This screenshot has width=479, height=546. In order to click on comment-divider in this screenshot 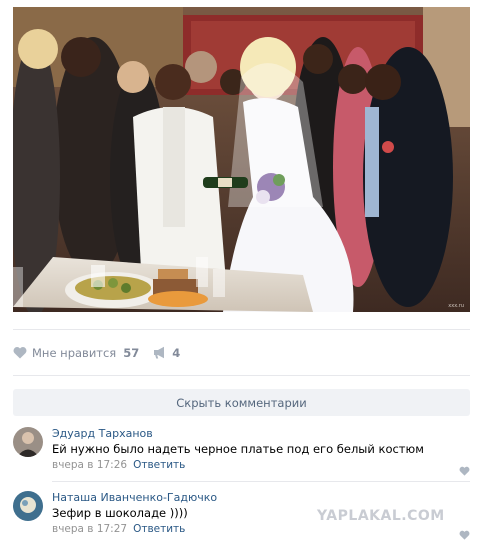, I will do `click(261, 481)`.